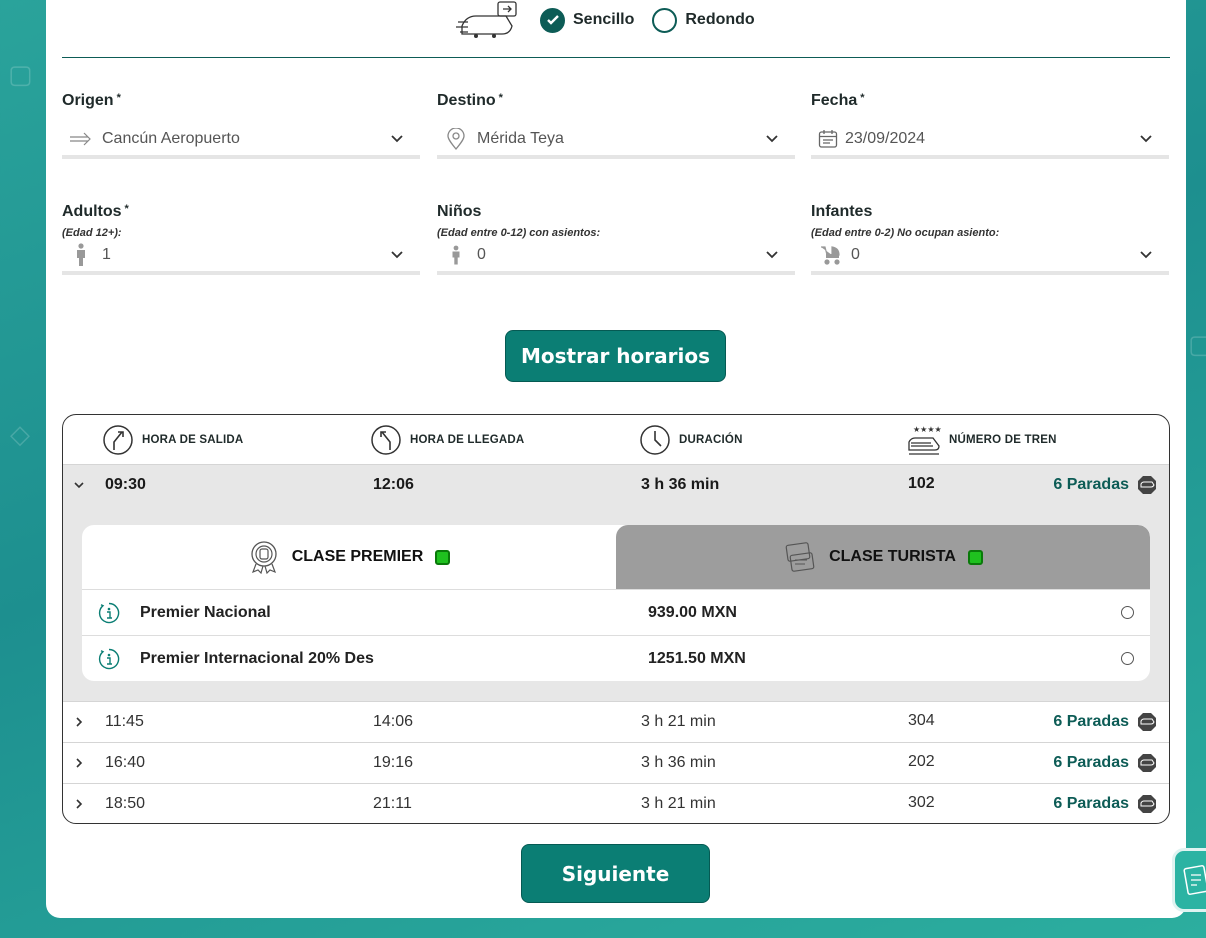 The width and height of the screenshot is (1206, 938). Describe the element at coordinates (990, 257) in the screenshot. I see `infants-select: 0` at that location.